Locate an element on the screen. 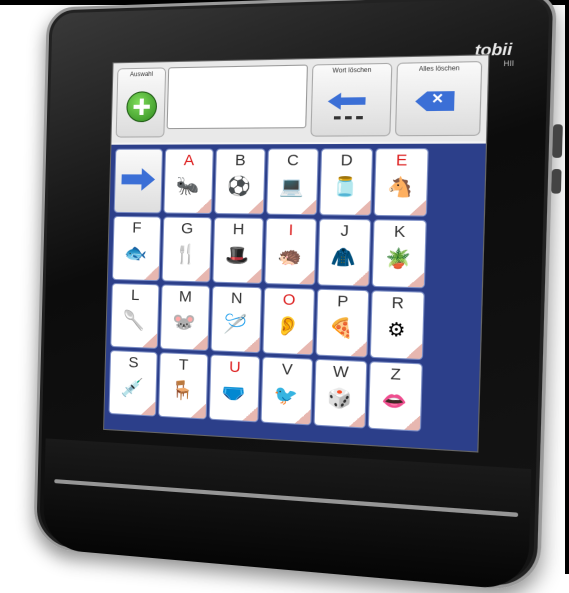  x-icon: ✕ is located at coordinates (438, 98).